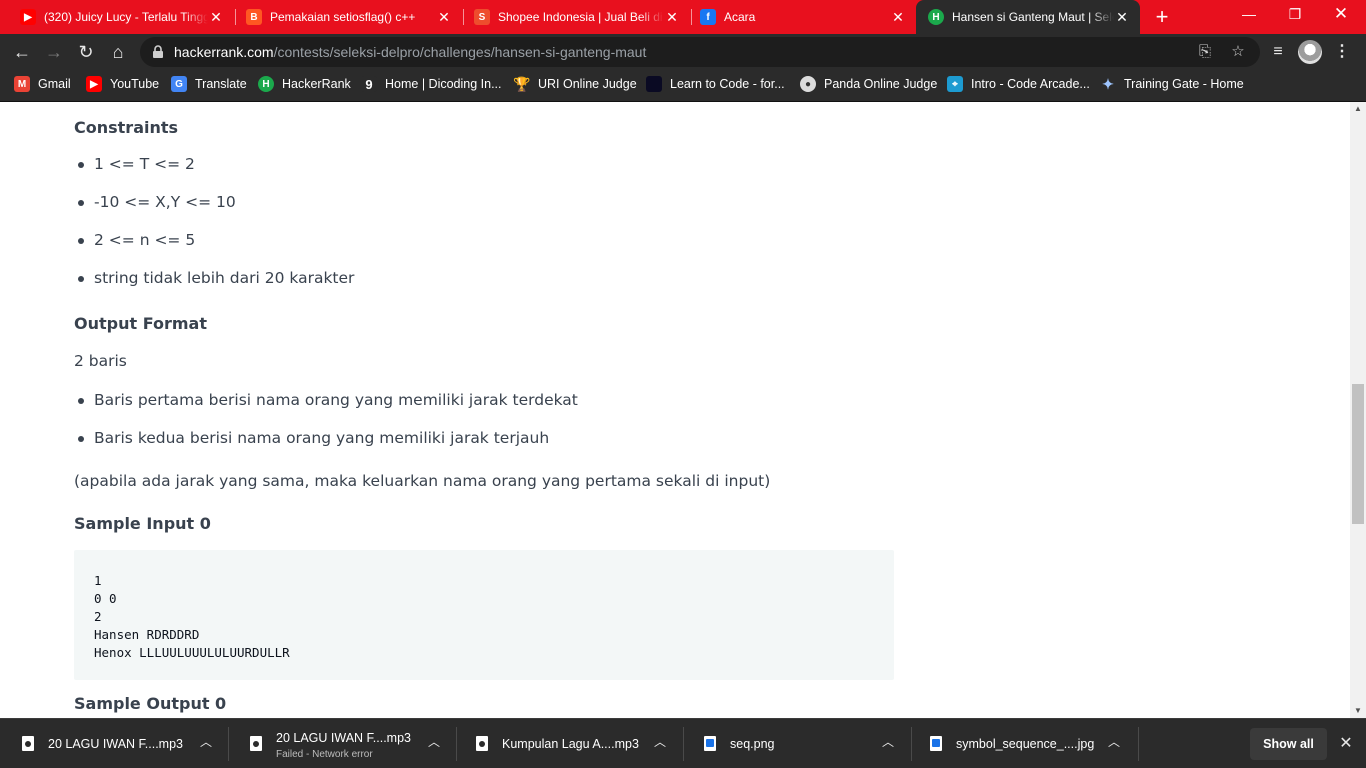 This screenshot has height=768, width=1366. Describe the element at coordinates (580, 17) in the screenshot. I see `tab-title: Shopee Indonesia | Jual Beli di` at that location.